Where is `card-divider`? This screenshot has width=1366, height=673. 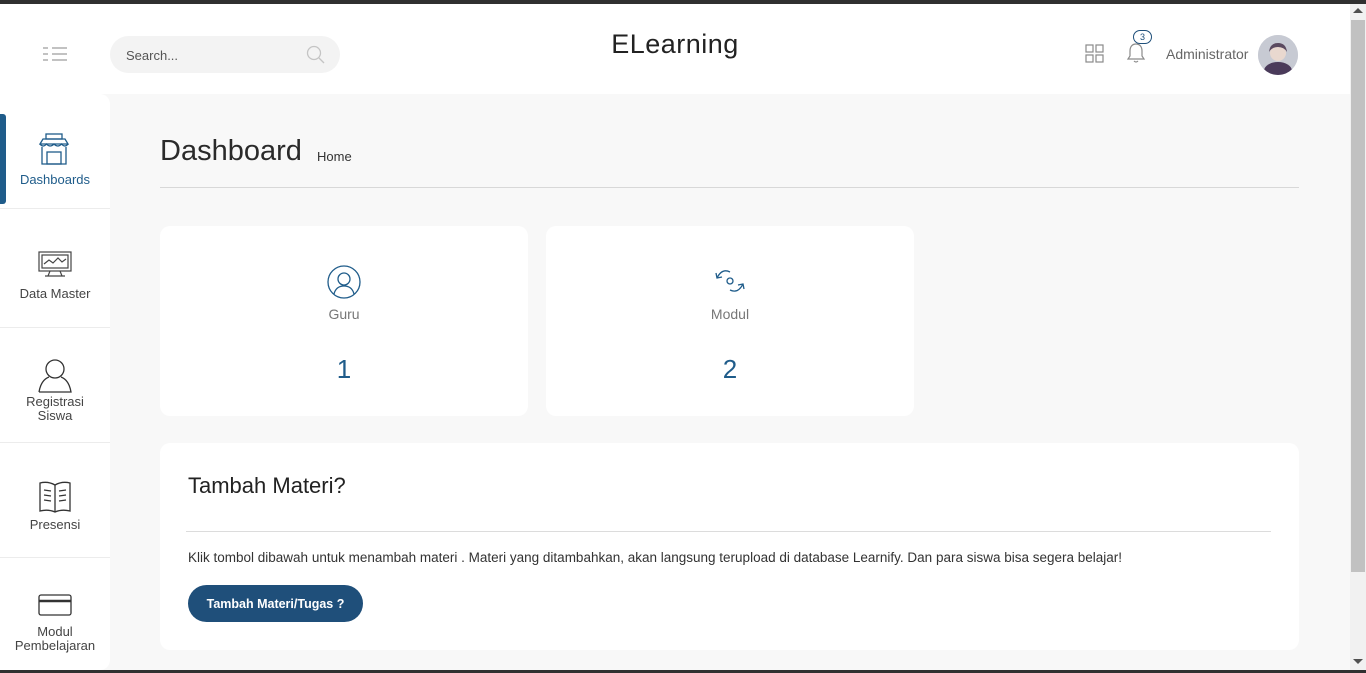 card-divider is located at coordinates (728, 531).